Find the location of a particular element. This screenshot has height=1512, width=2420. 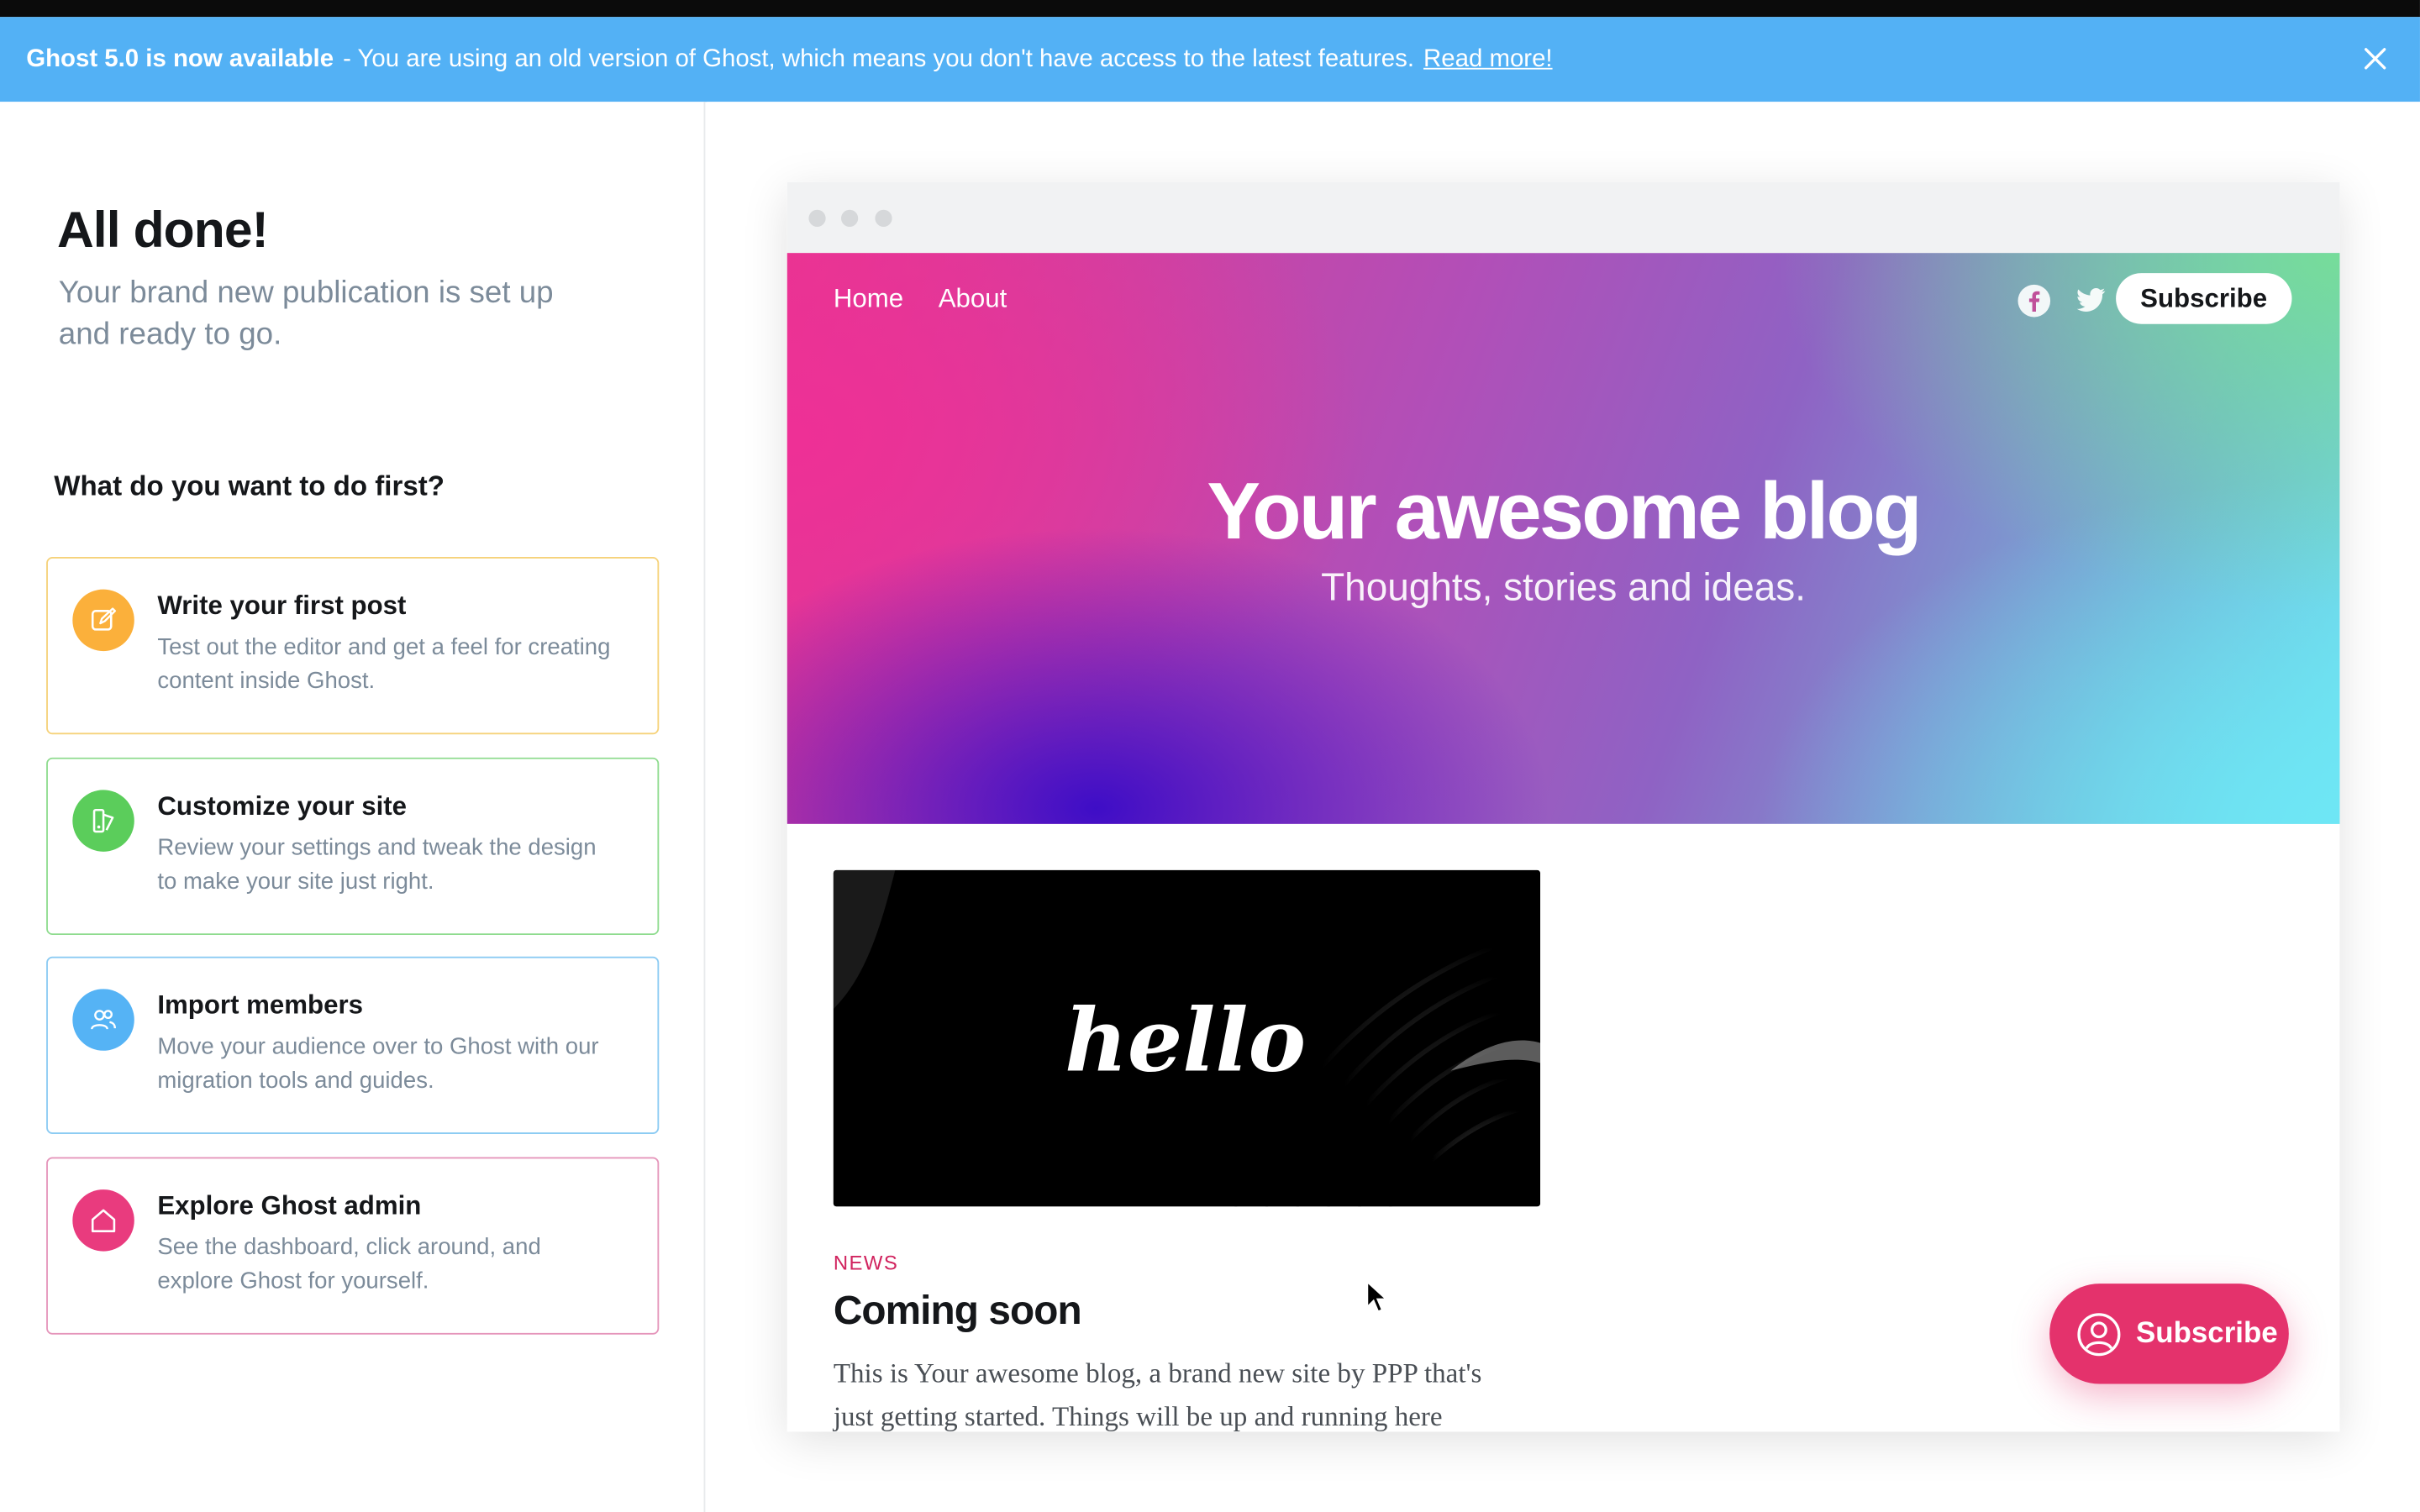

nav-home-link: Home is located at coordinates (869, 299).